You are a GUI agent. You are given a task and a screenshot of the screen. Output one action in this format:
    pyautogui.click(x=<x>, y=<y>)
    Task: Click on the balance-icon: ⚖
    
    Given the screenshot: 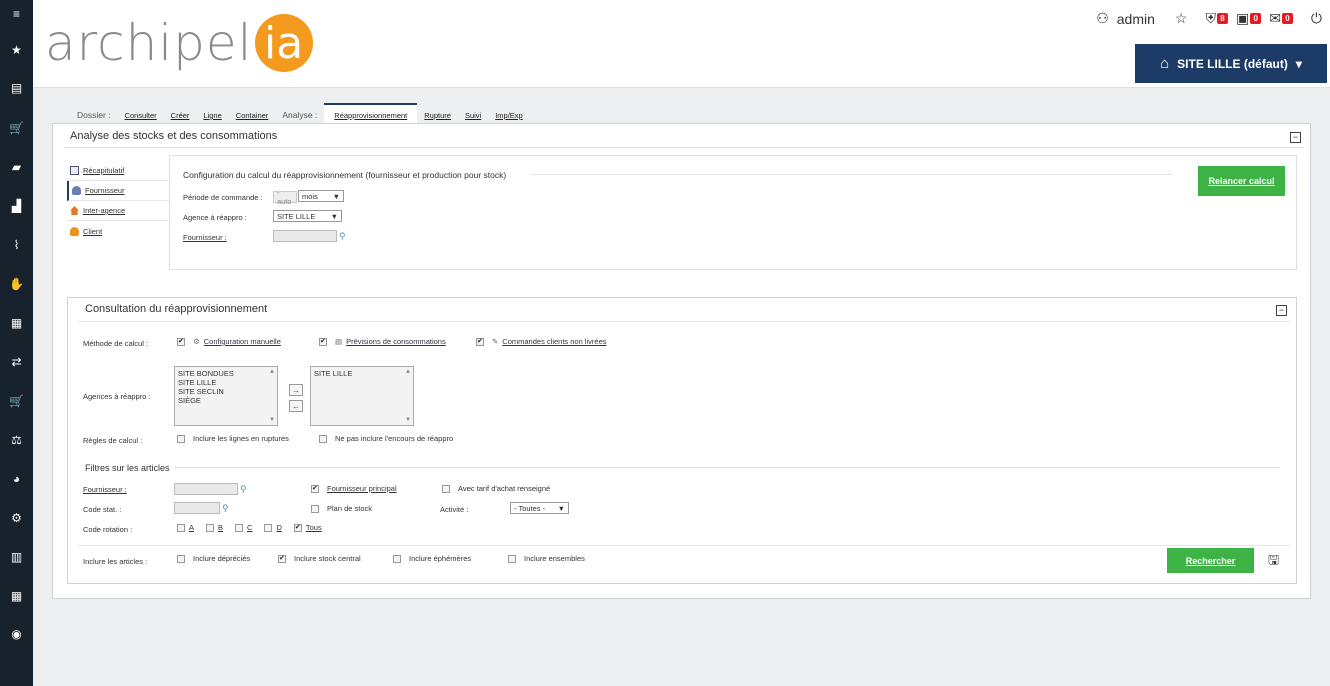 What is the action you would take?
    pyautogui.click(x=16, y=440)
    